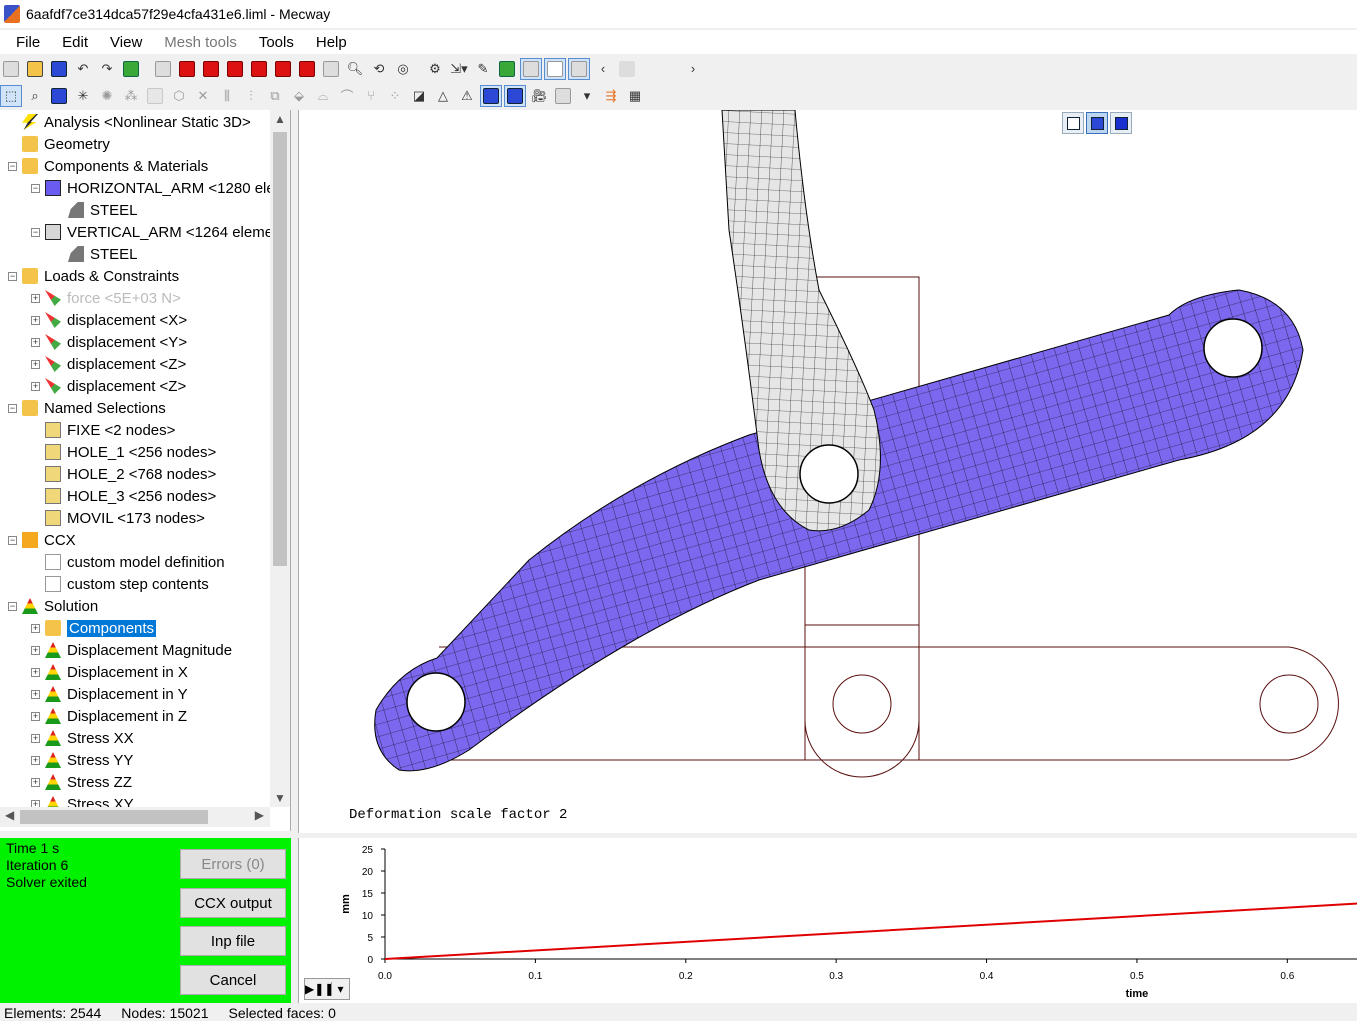 The image size is (1357, 1021). I want to click on tree-item: − Solution, so click(53, 606).